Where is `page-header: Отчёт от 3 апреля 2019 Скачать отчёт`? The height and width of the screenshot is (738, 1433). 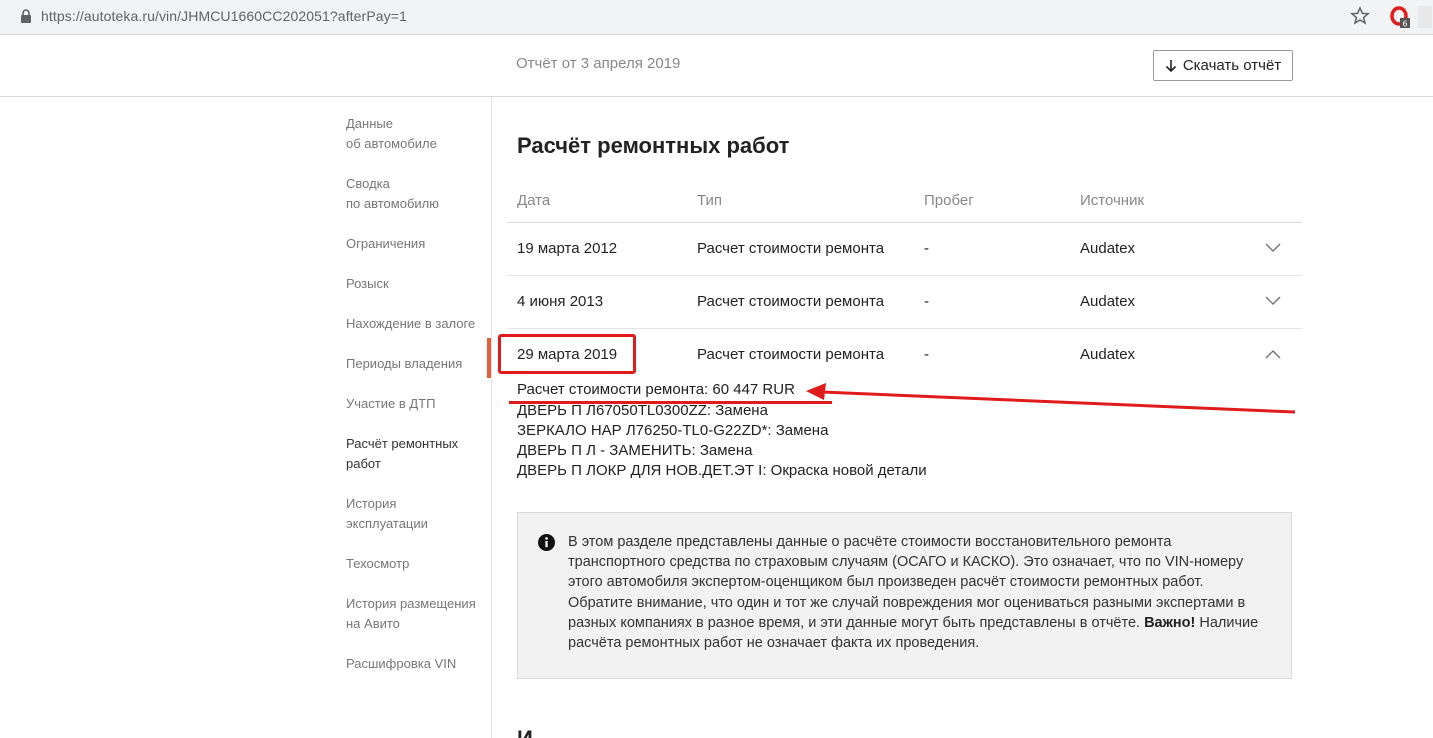 page-header: Отчёт от 3 апреля 2019 Скачать отчёт is located at coordinates (716, 66).